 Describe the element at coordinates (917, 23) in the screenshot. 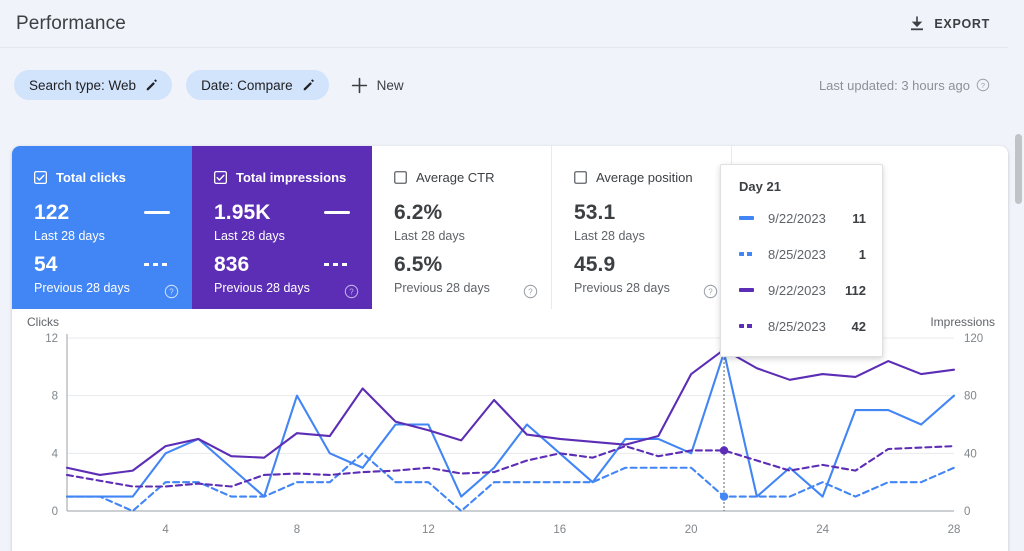

I see `download-icon` at that location.